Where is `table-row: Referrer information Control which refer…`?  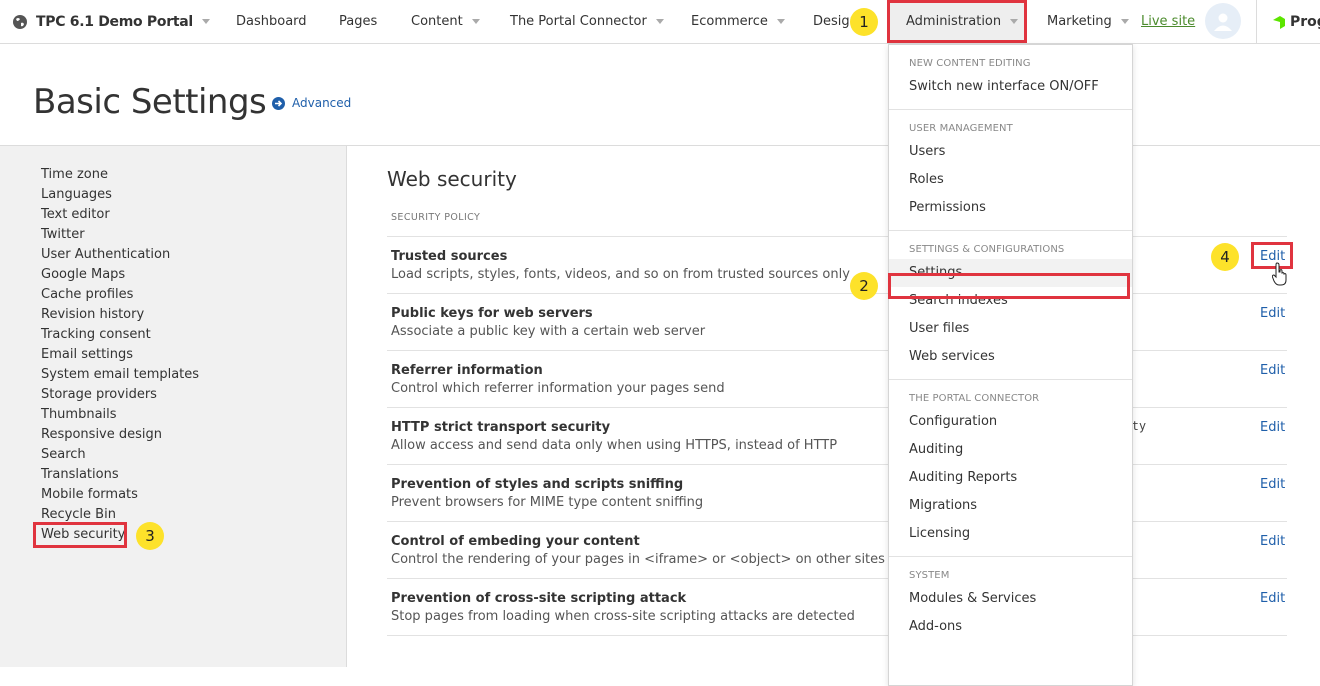 table-row: Referrer information Control which refer… is located at coordinates (837, 378).